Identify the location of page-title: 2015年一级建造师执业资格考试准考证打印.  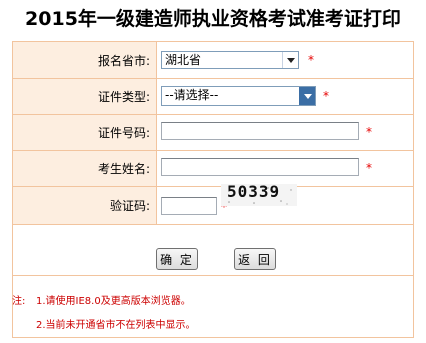
(213, 19).